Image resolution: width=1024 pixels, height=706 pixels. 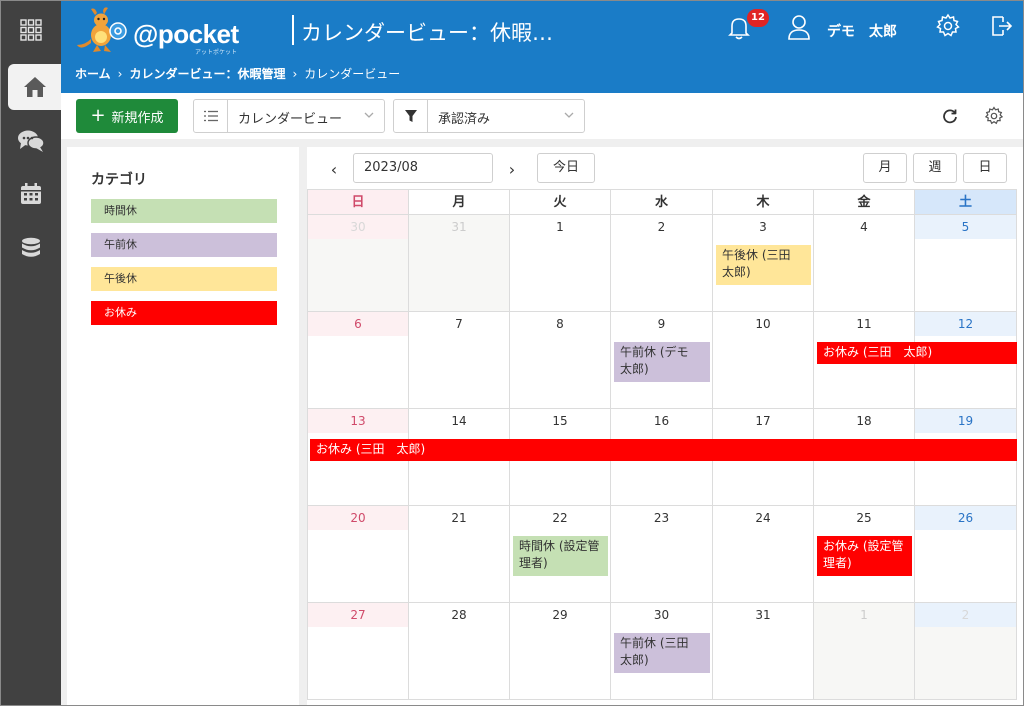 I want to click on calendar-day-cell: 4, so click(x=864, y=263).